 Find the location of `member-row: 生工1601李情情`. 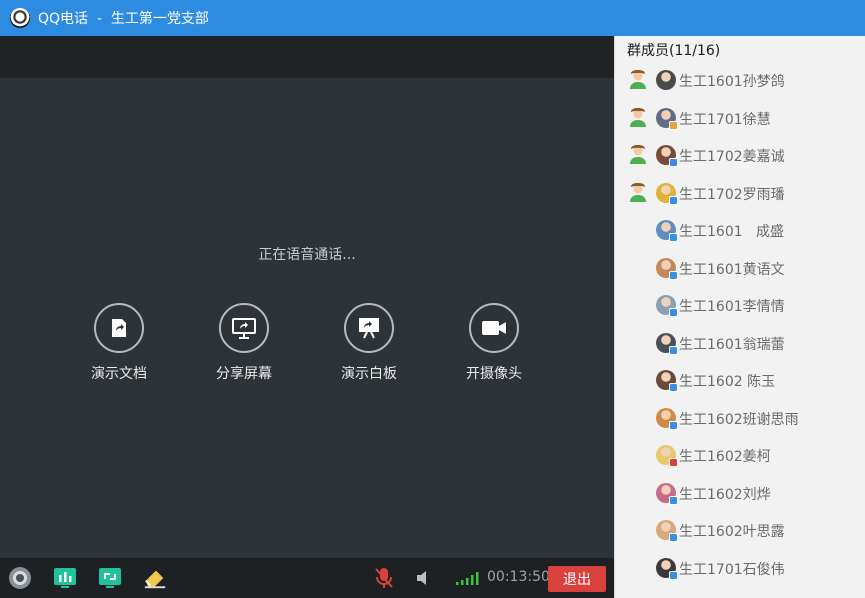

member-row: 生工1601李情情 is located at coordinates (740, 305).